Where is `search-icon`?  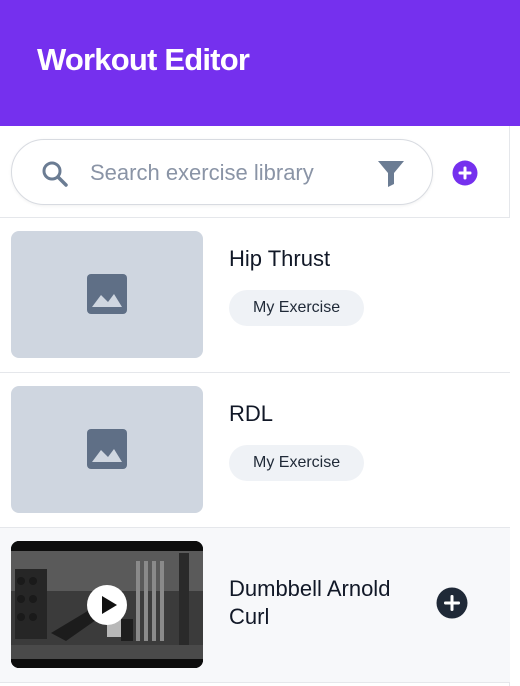
search-icon is located at coordinates (55, 174).